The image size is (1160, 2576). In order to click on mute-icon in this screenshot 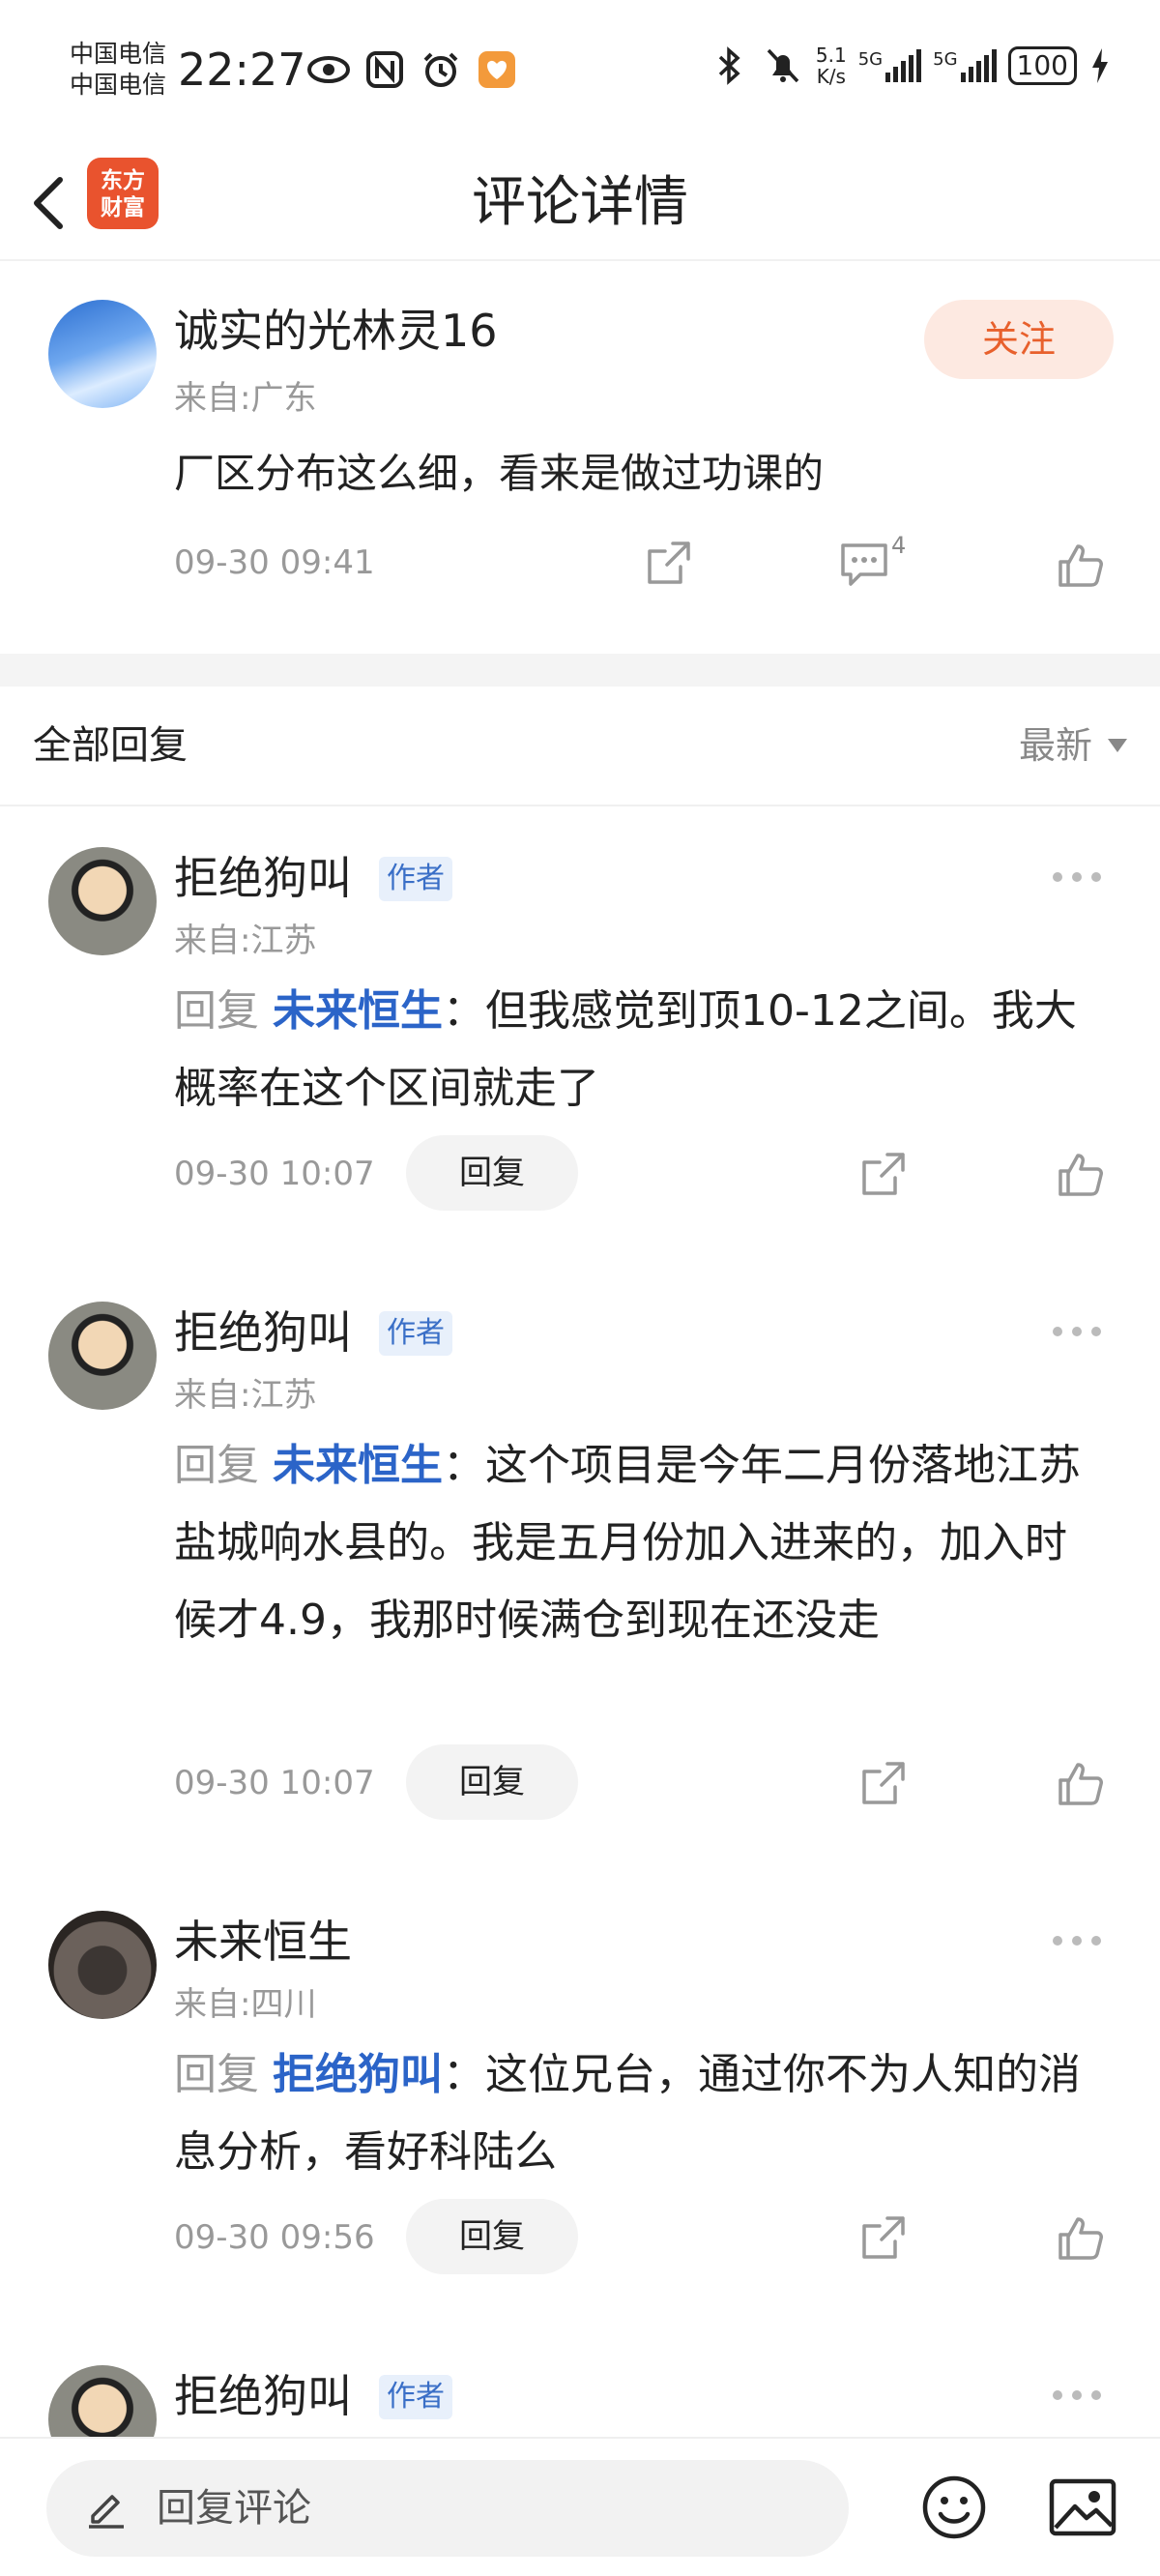, I will do `click(783, 65)`.